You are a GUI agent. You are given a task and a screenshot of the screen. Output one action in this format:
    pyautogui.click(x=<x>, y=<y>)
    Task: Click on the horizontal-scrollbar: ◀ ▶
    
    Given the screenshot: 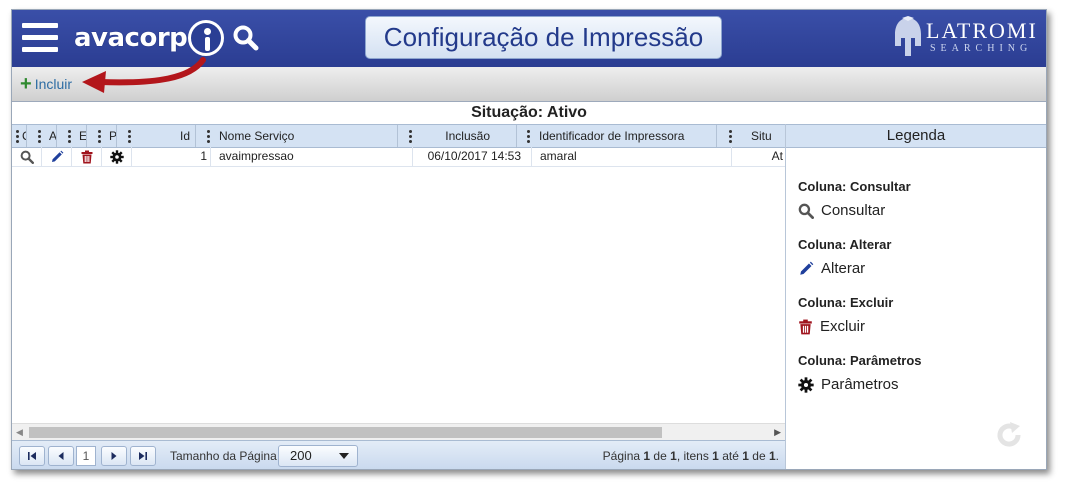 What is the action you would take?
    pyautogui.click(x=398, y=432)
    